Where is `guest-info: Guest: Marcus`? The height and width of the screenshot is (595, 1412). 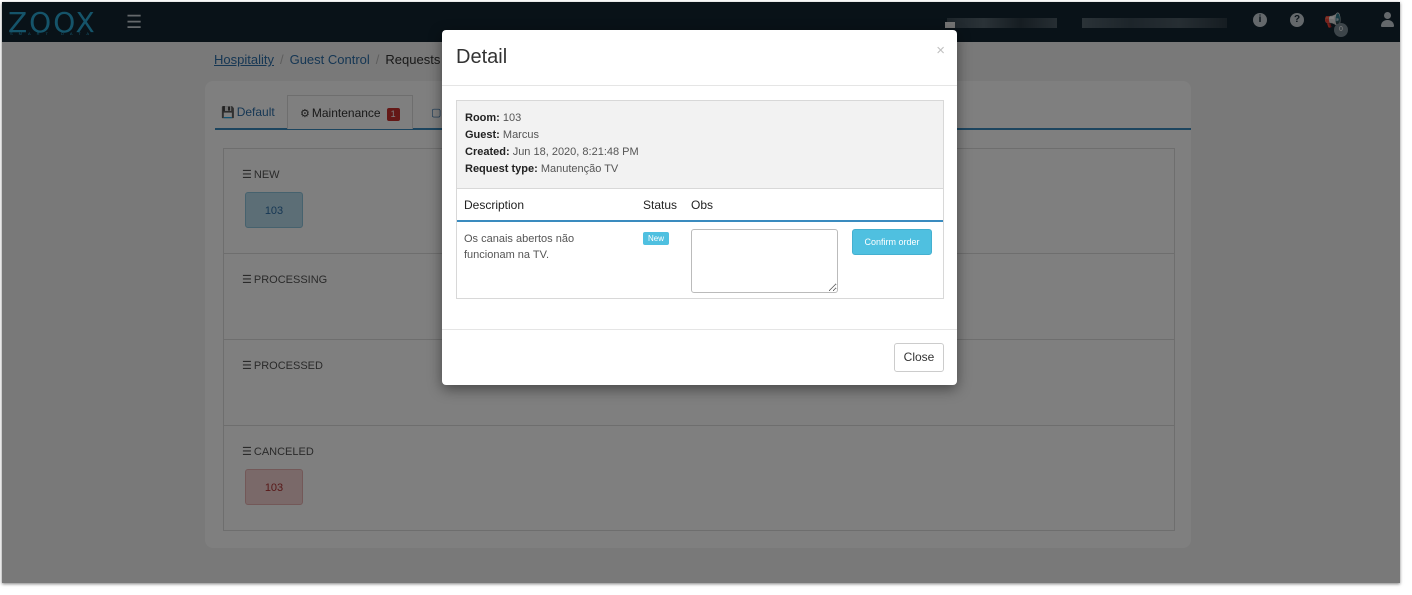 guest-info: Guest: Marcus is located at coordinates (502, 135).